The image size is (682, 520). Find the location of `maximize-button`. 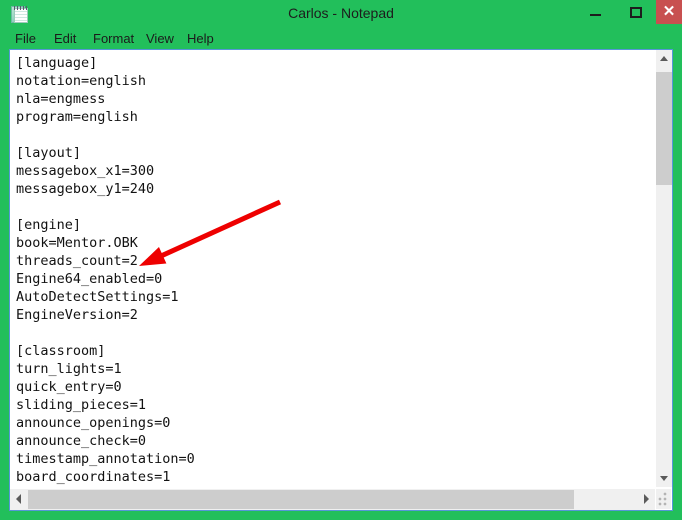

maximize-button is located at coordinates (636, 12).